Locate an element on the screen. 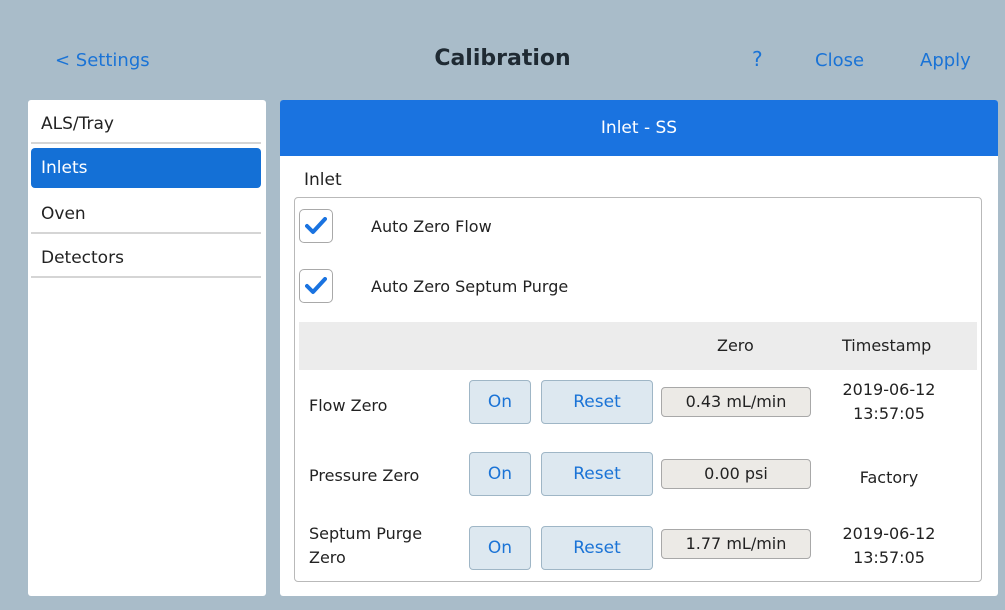 This screenshot has height=610, width=1005. auto-zero-septum-purge-label: Auto Zero Septum Purge is located at coordinates (470, 286).